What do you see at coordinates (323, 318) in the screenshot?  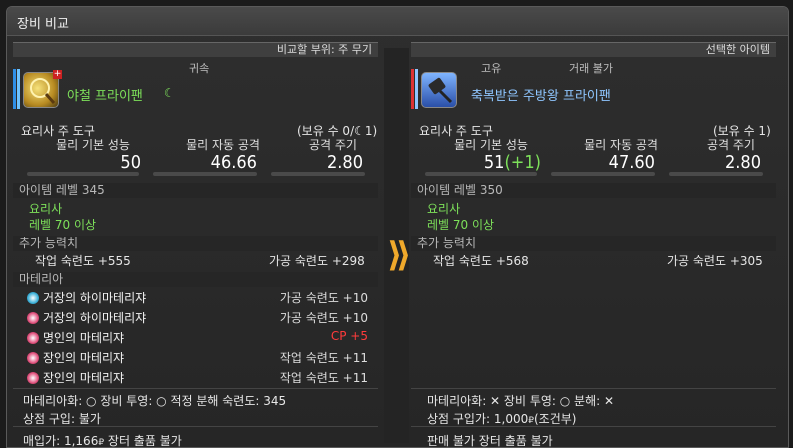 I see `materia-value-2: 가공 숙련도 +10` at bounding box center [323, 318].